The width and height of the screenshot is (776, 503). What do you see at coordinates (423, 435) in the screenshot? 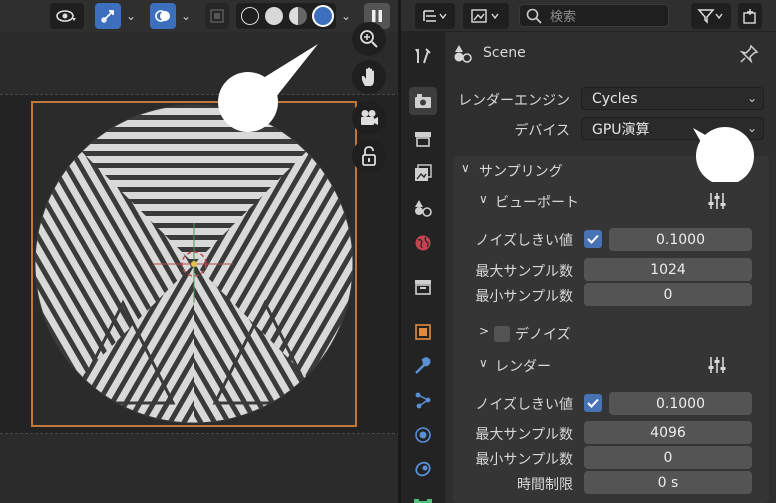
I see `physics-tab-icon` at bounding box center [423, 435].